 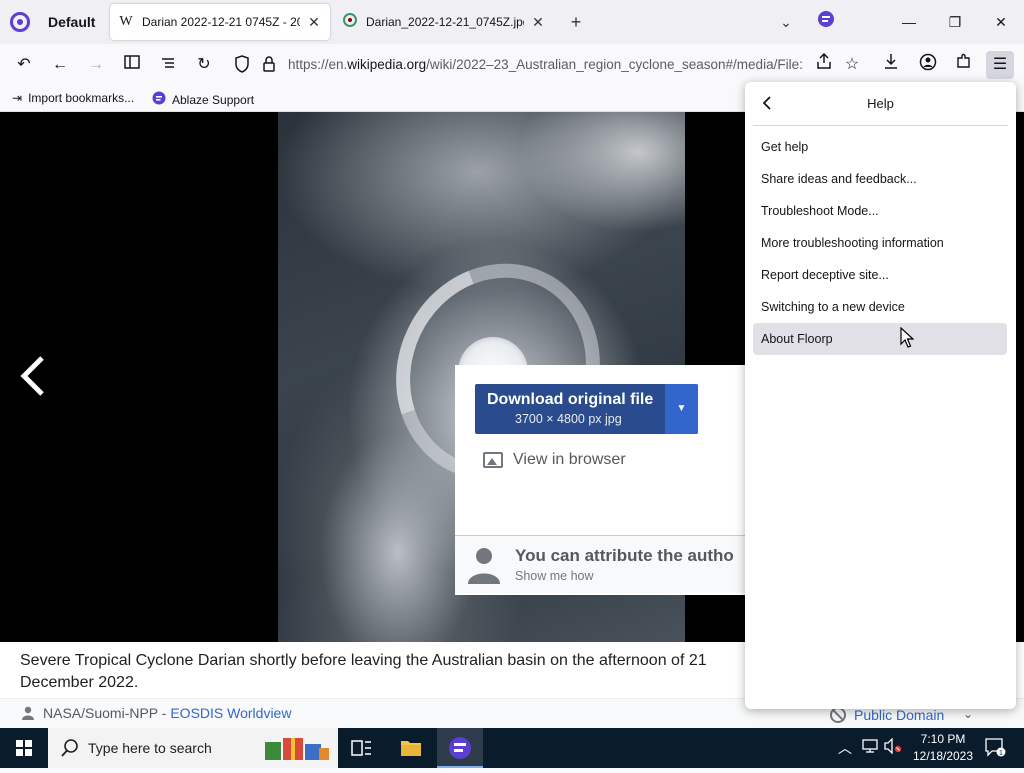 I want to click on public-domain-icon, so click(x=838, y=715).